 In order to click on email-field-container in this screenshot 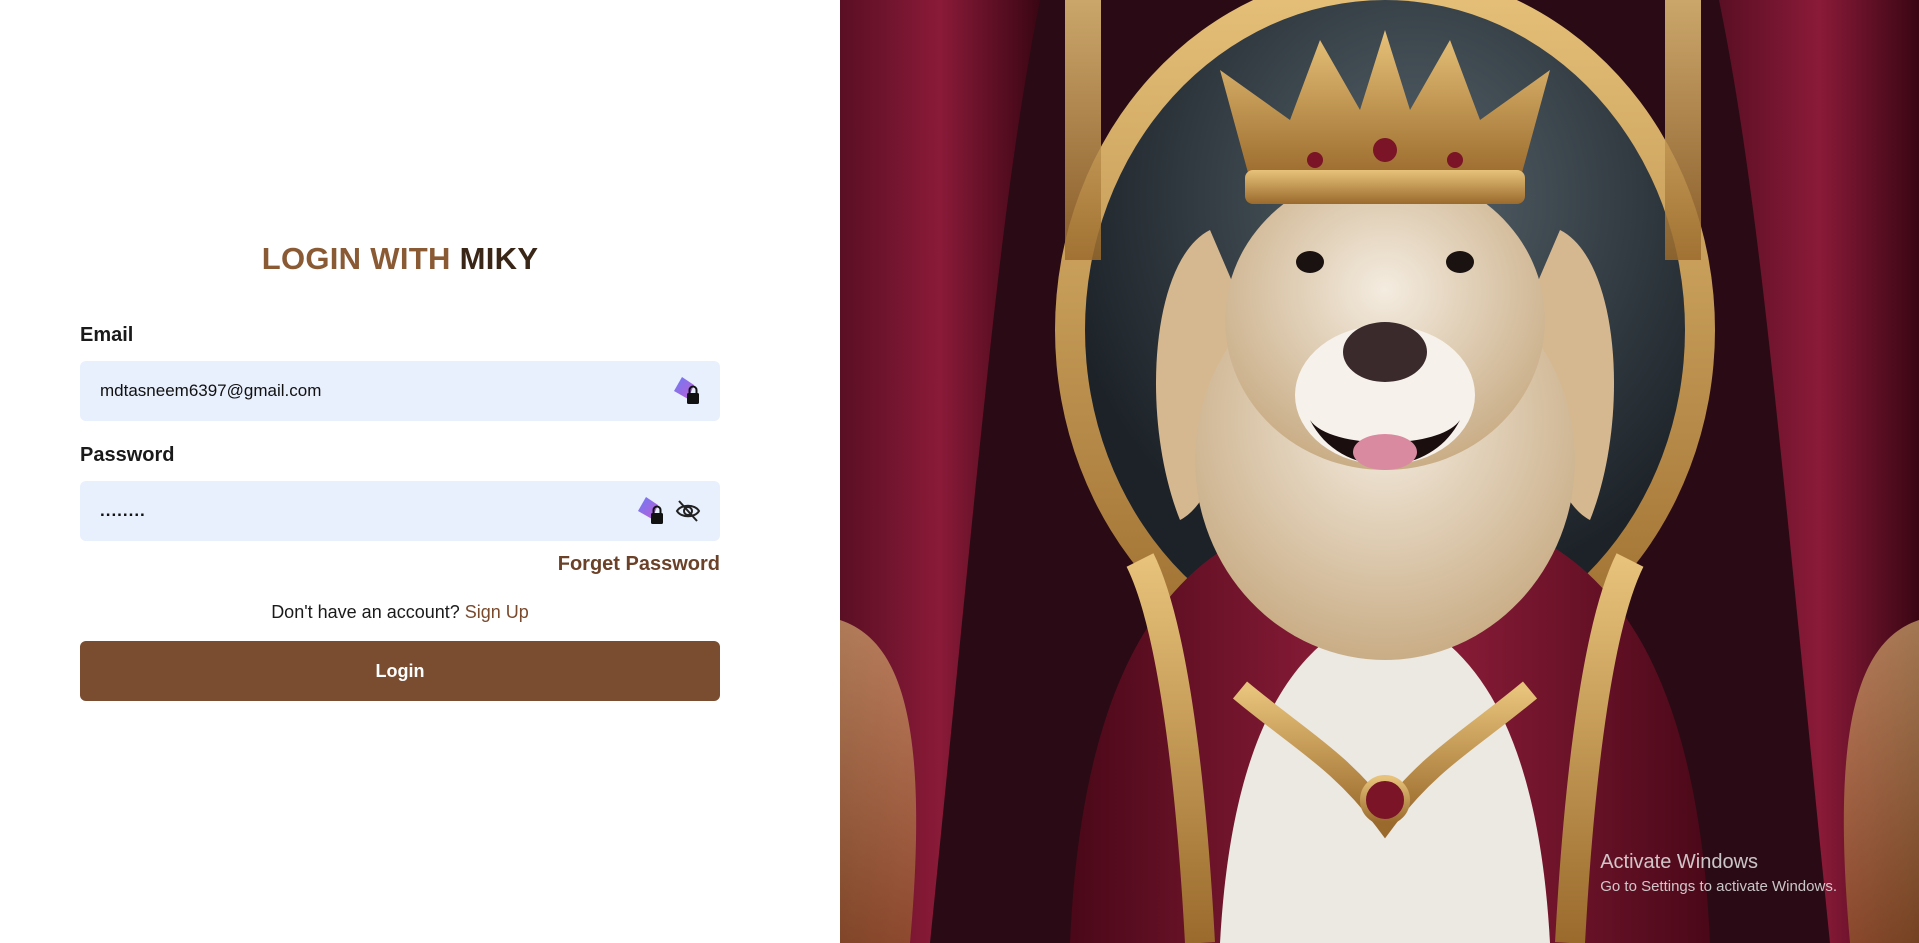, I will do `click(400, 391)`.